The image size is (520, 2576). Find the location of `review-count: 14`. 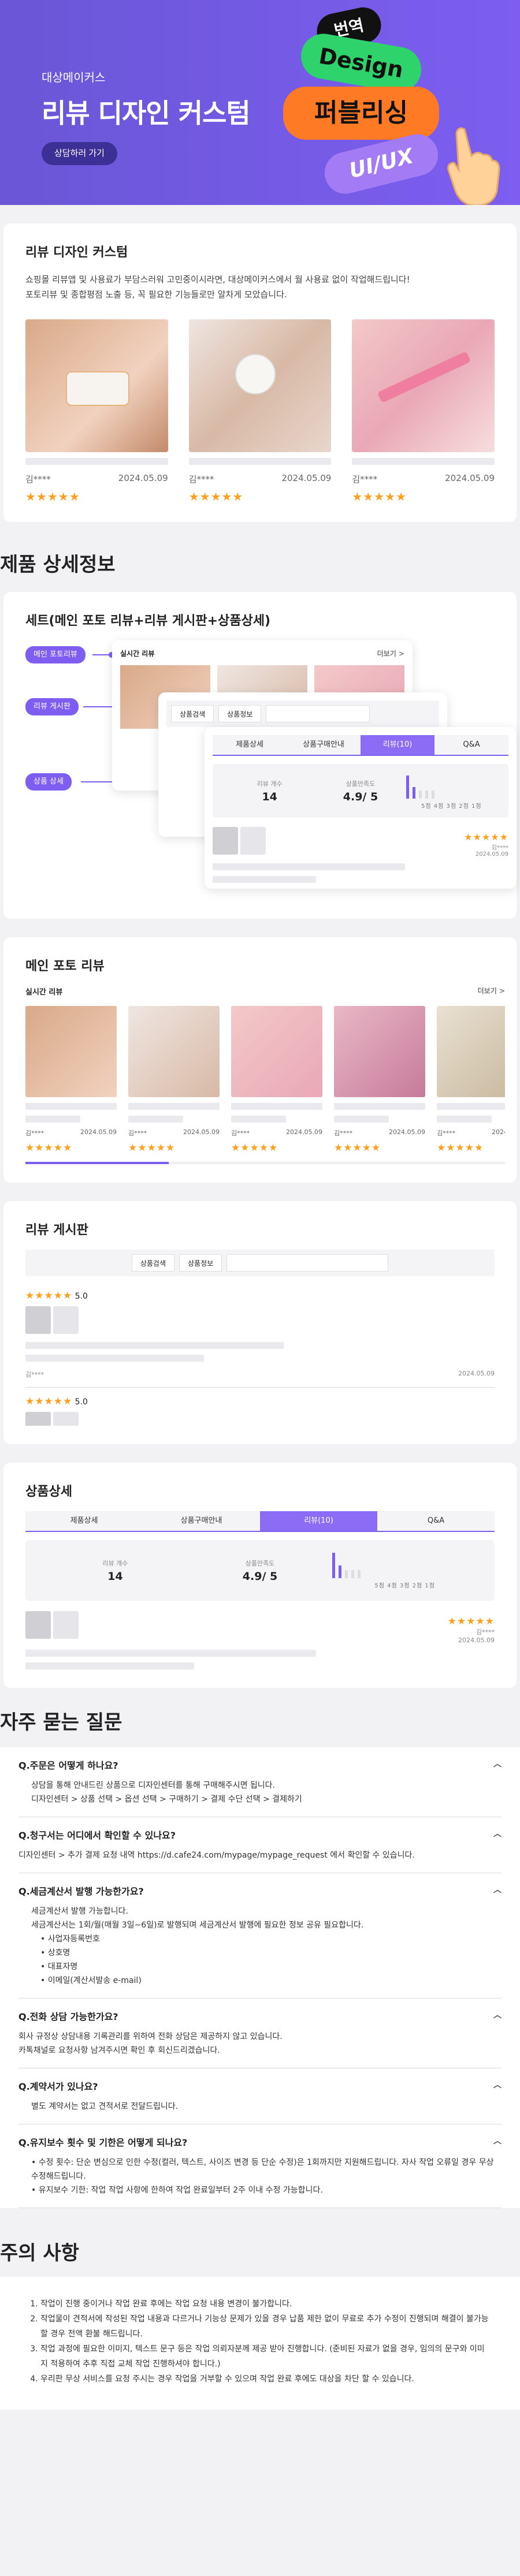

review-count: 14 is located at coordinates (115, 1576).